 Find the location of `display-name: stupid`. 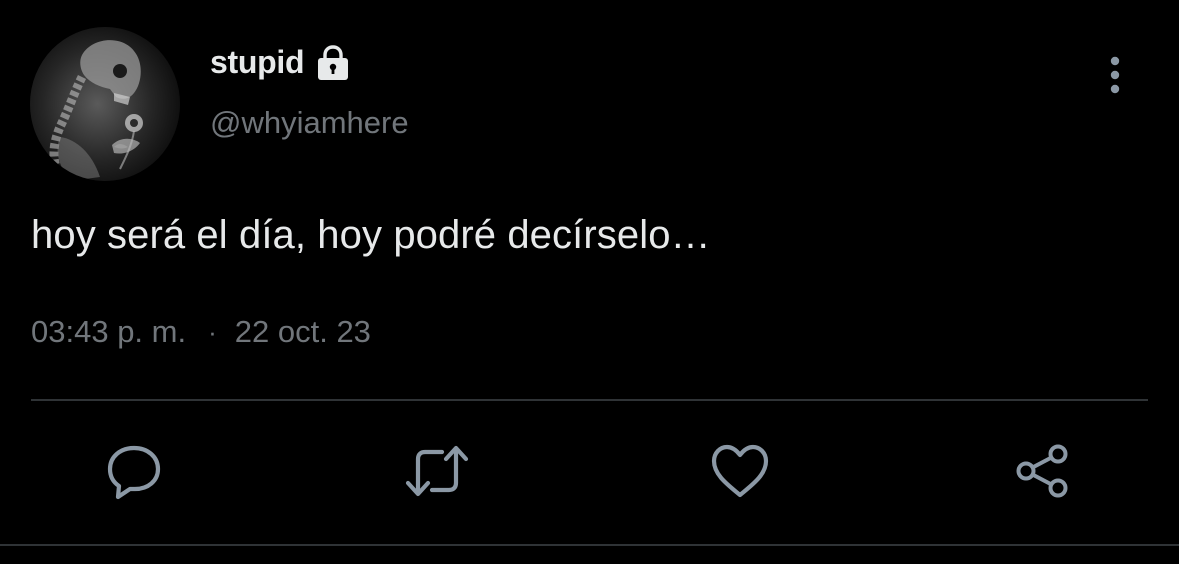

display-name: stupid is located at coordinates (257, 62).